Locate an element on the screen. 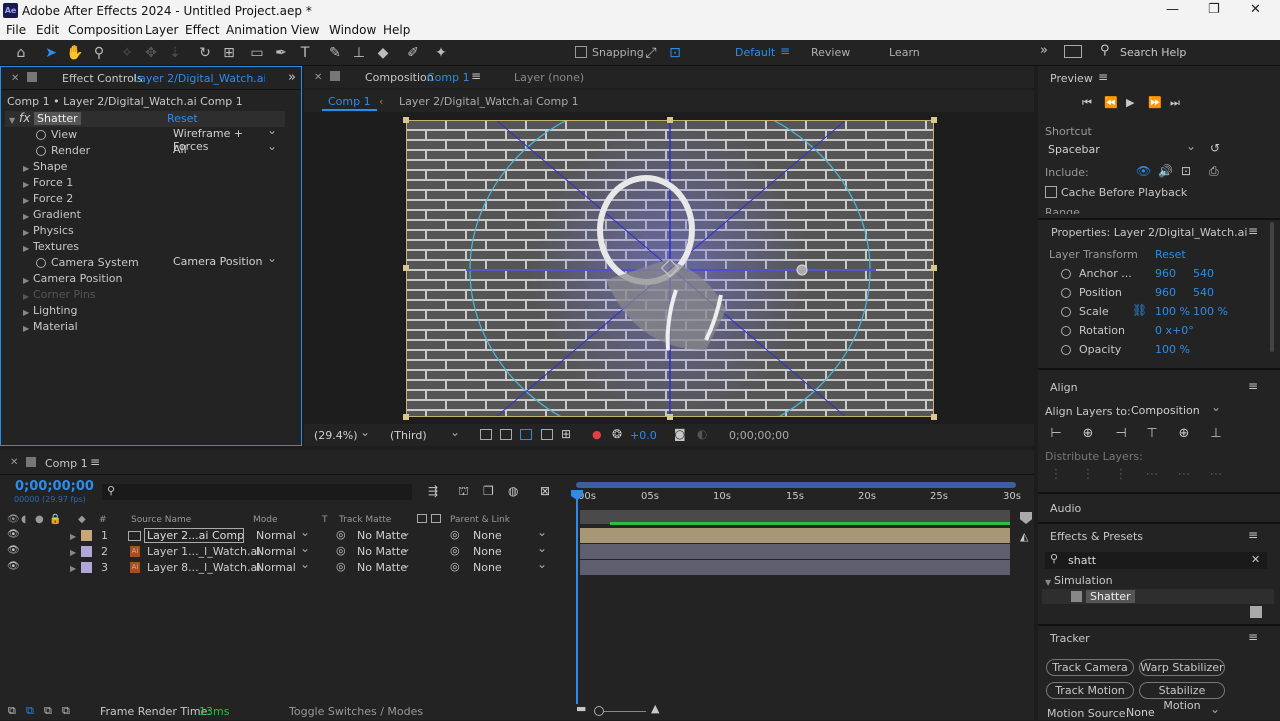  align-to-dropdown: Composition is located at coordinates (1177, 409).